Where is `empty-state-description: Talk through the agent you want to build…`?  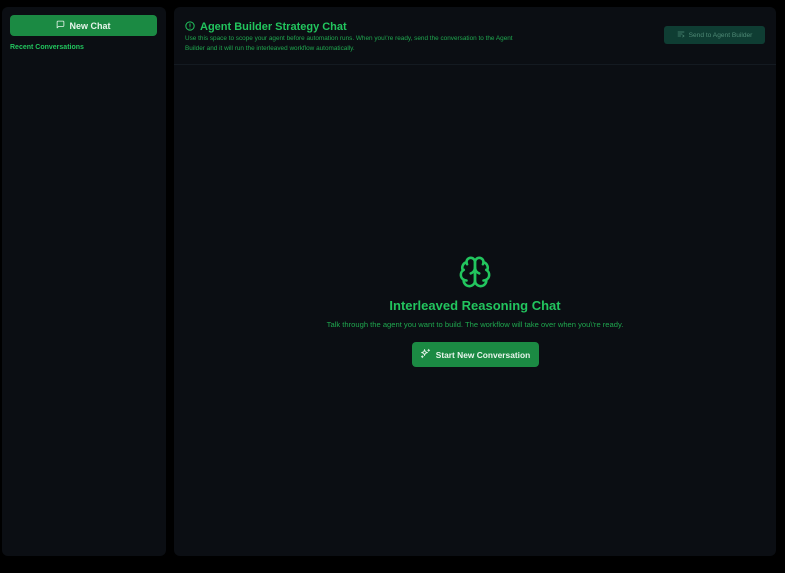 empty-state-description: Talk through the agent you want to build… is located at coordinates (475, 324).